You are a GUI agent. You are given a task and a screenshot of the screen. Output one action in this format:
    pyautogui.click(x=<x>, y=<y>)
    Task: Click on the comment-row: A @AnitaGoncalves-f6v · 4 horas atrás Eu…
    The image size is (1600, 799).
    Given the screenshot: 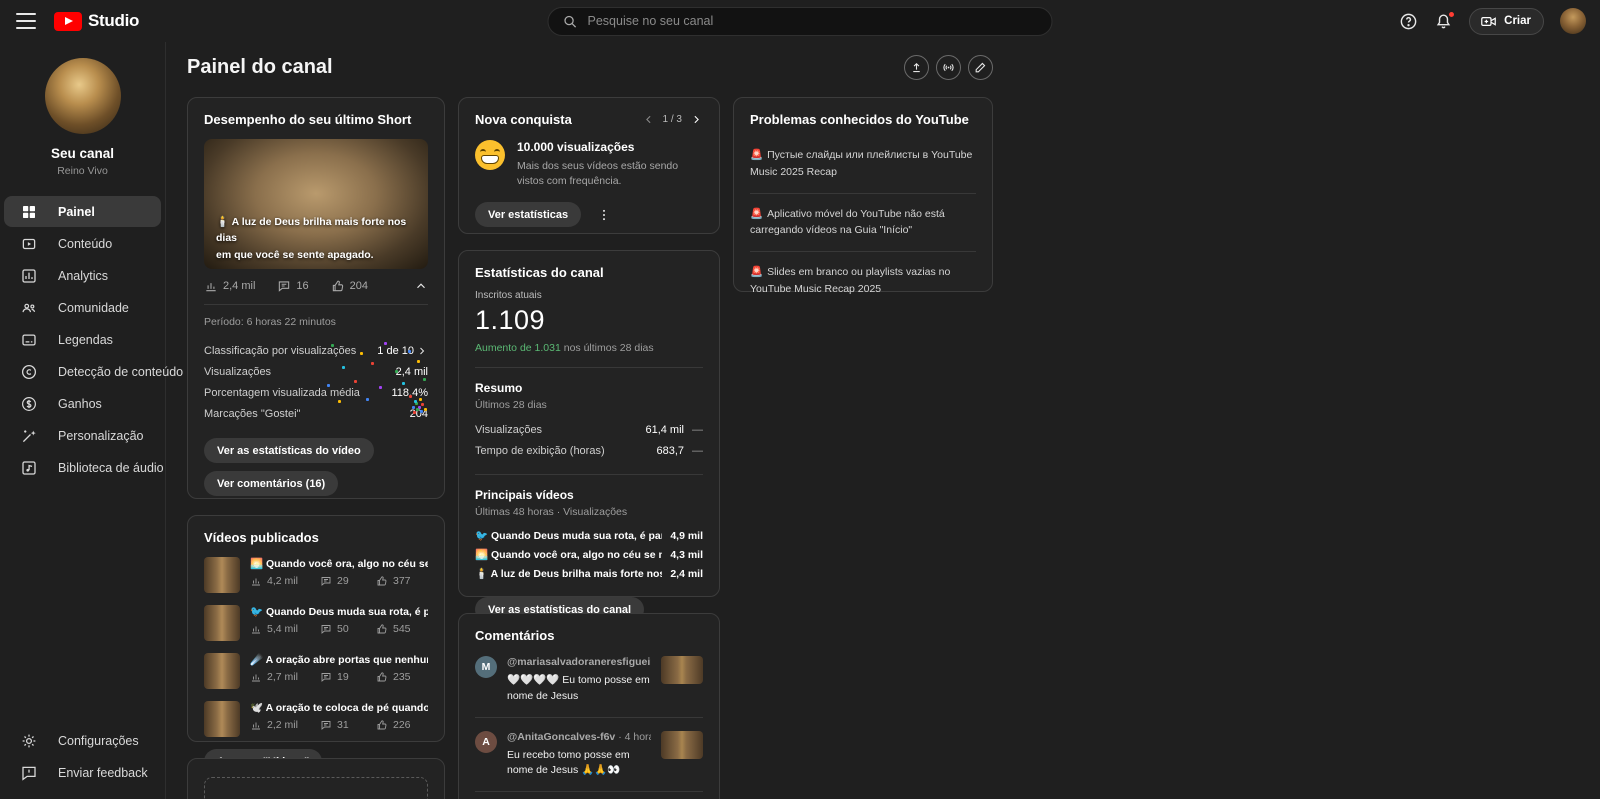 What is the action you would take?
    pyautogui.click(x=589, y=755)
    